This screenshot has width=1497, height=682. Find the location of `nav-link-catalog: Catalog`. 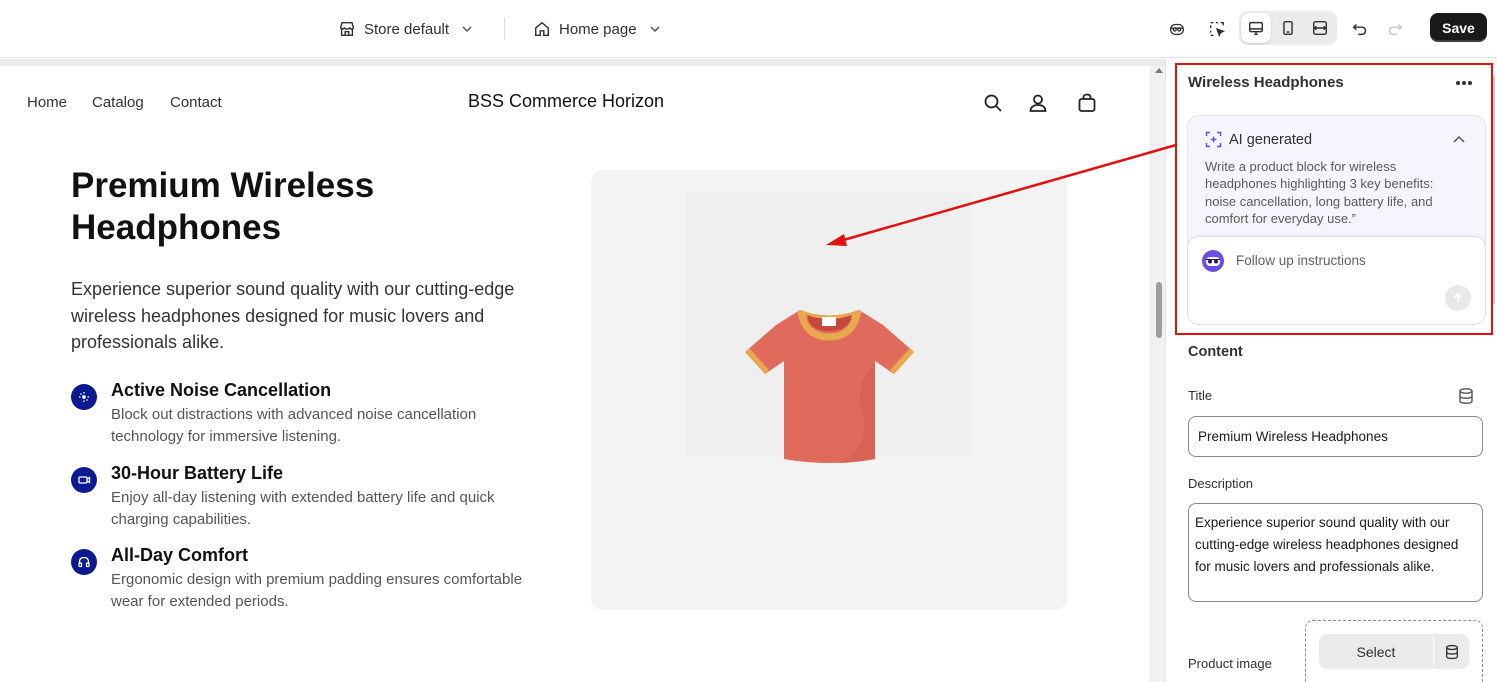

nav-link-catalog: Catalog is located at coordinates (118, 102).